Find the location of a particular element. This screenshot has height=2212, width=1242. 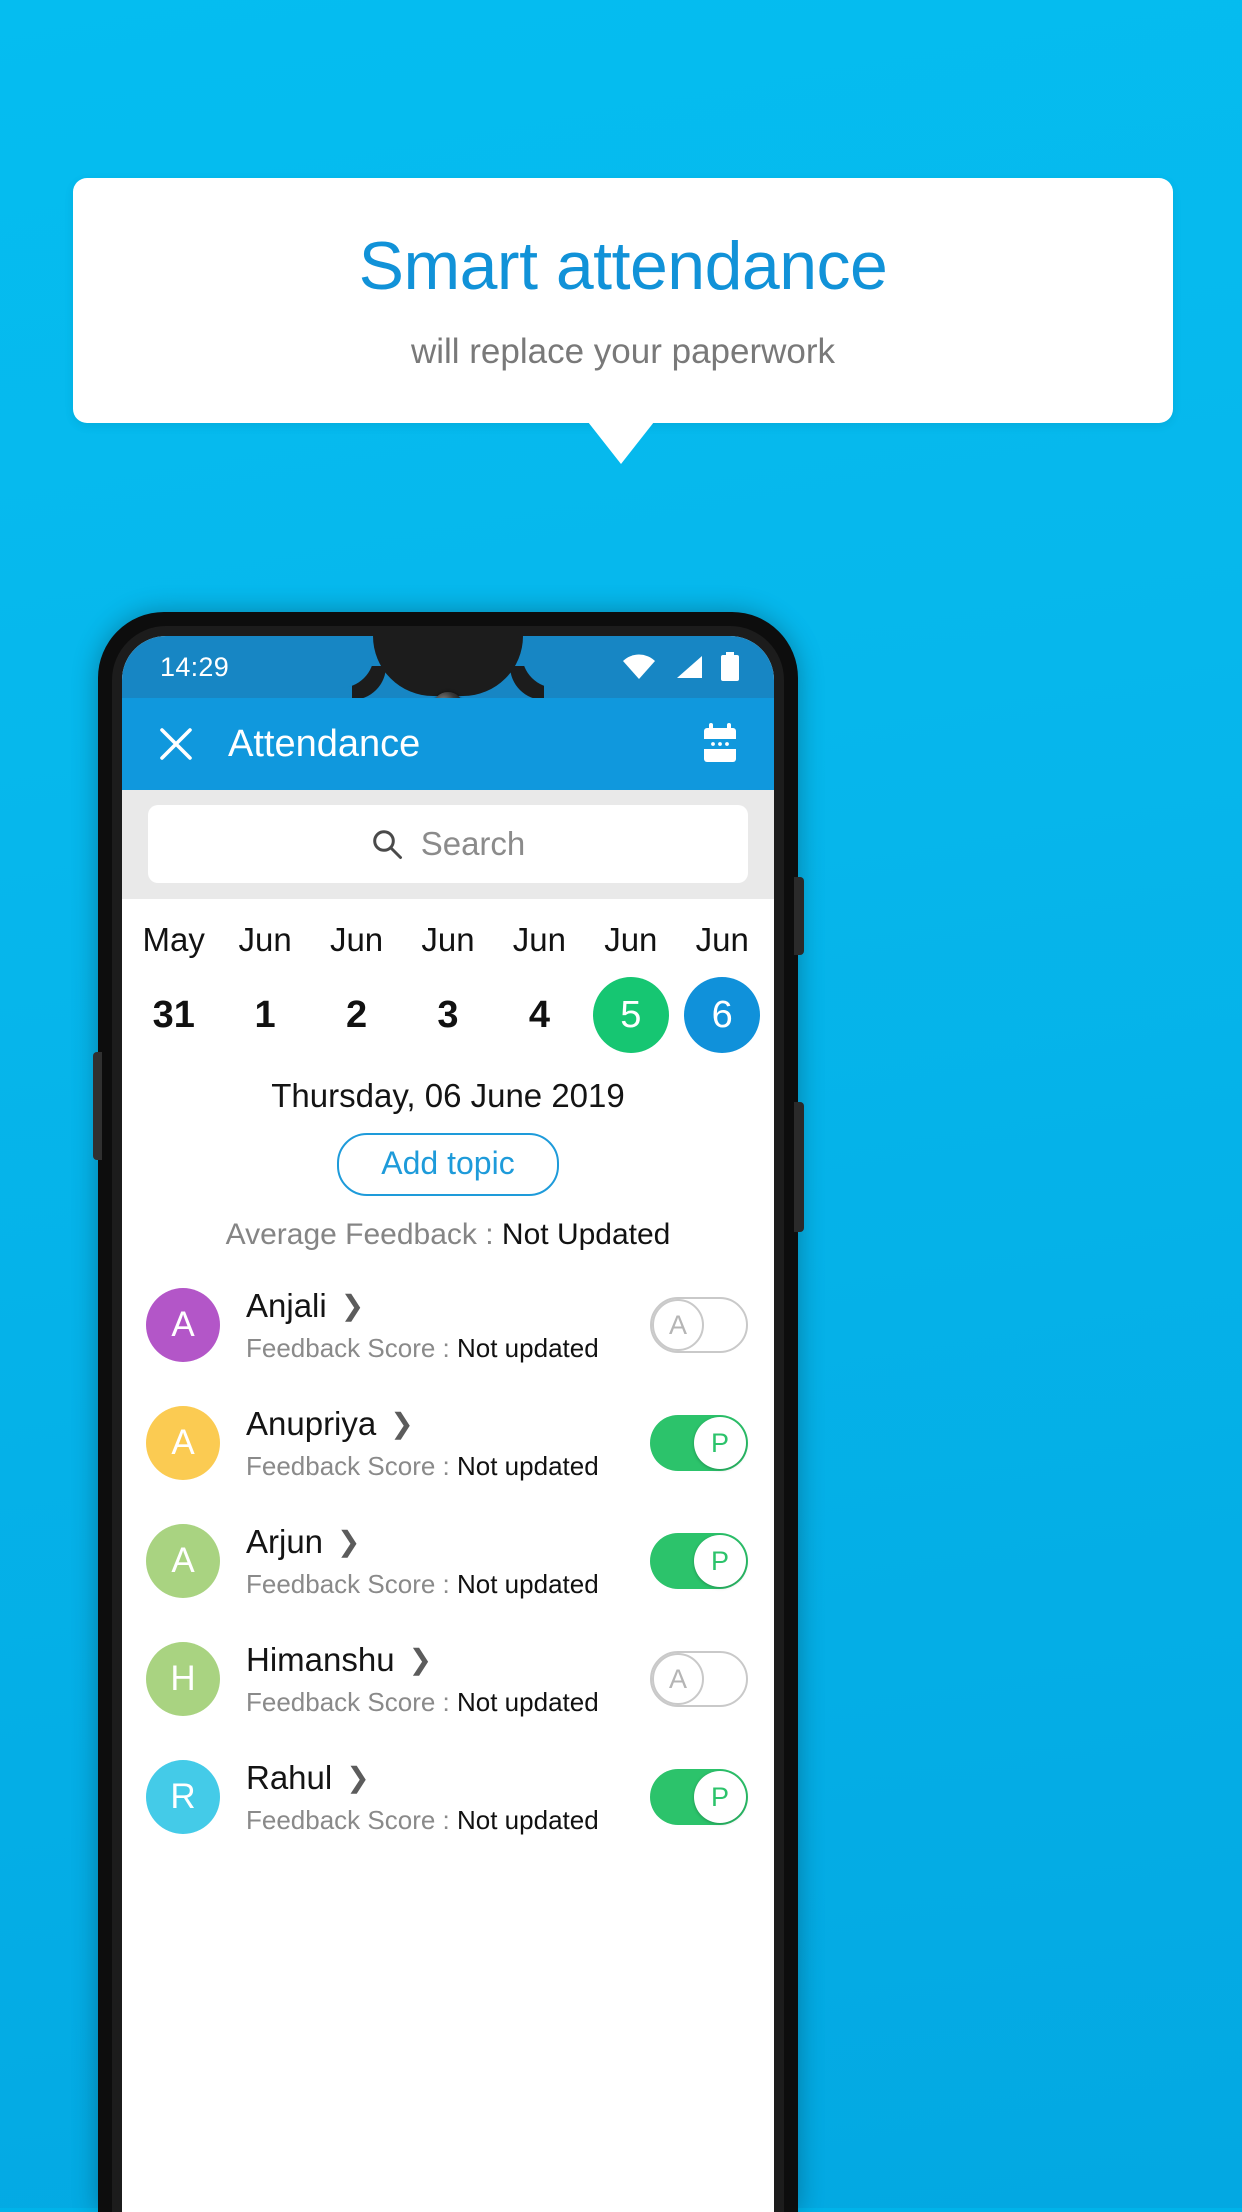

date-day-circle: 3 is located at coordinates (448, 1015).